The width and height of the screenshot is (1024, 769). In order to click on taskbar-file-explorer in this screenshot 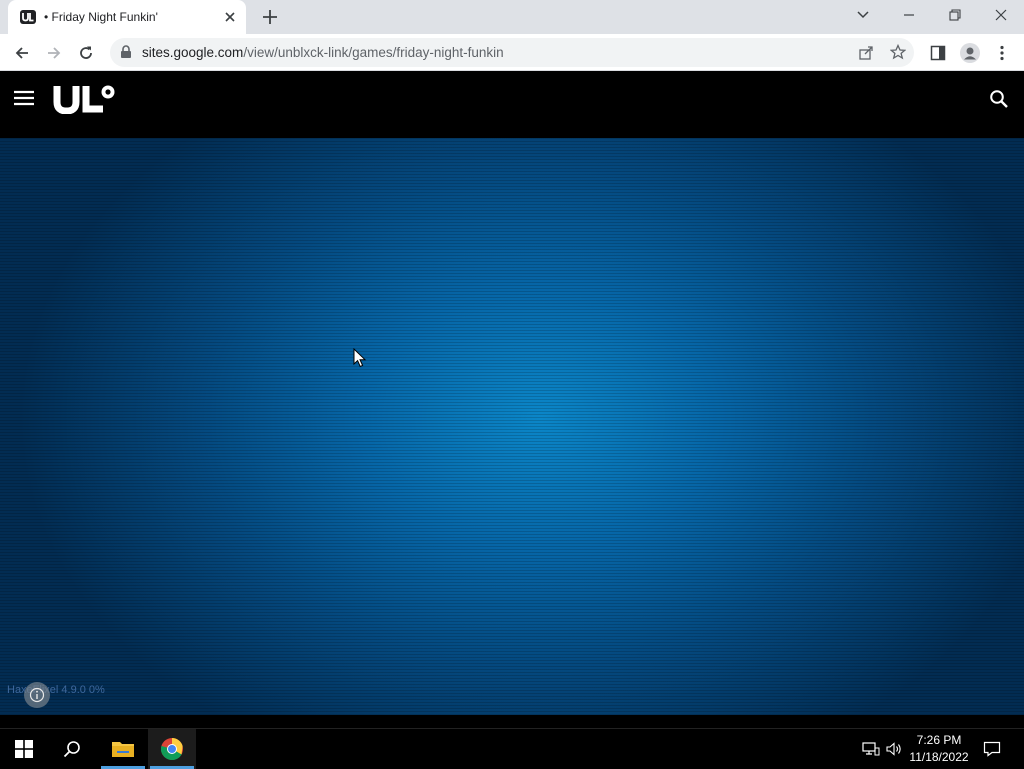, I will do `click(123, 749)`.